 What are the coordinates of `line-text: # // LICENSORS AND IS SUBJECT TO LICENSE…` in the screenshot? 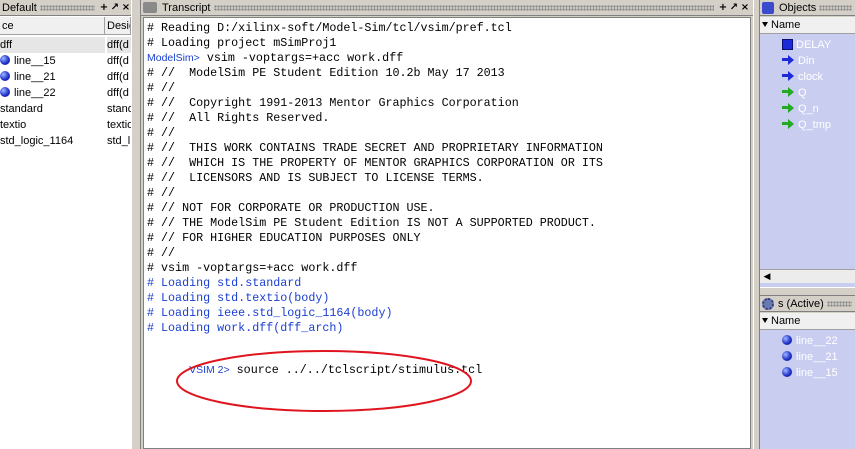 It's located at (315, 178).